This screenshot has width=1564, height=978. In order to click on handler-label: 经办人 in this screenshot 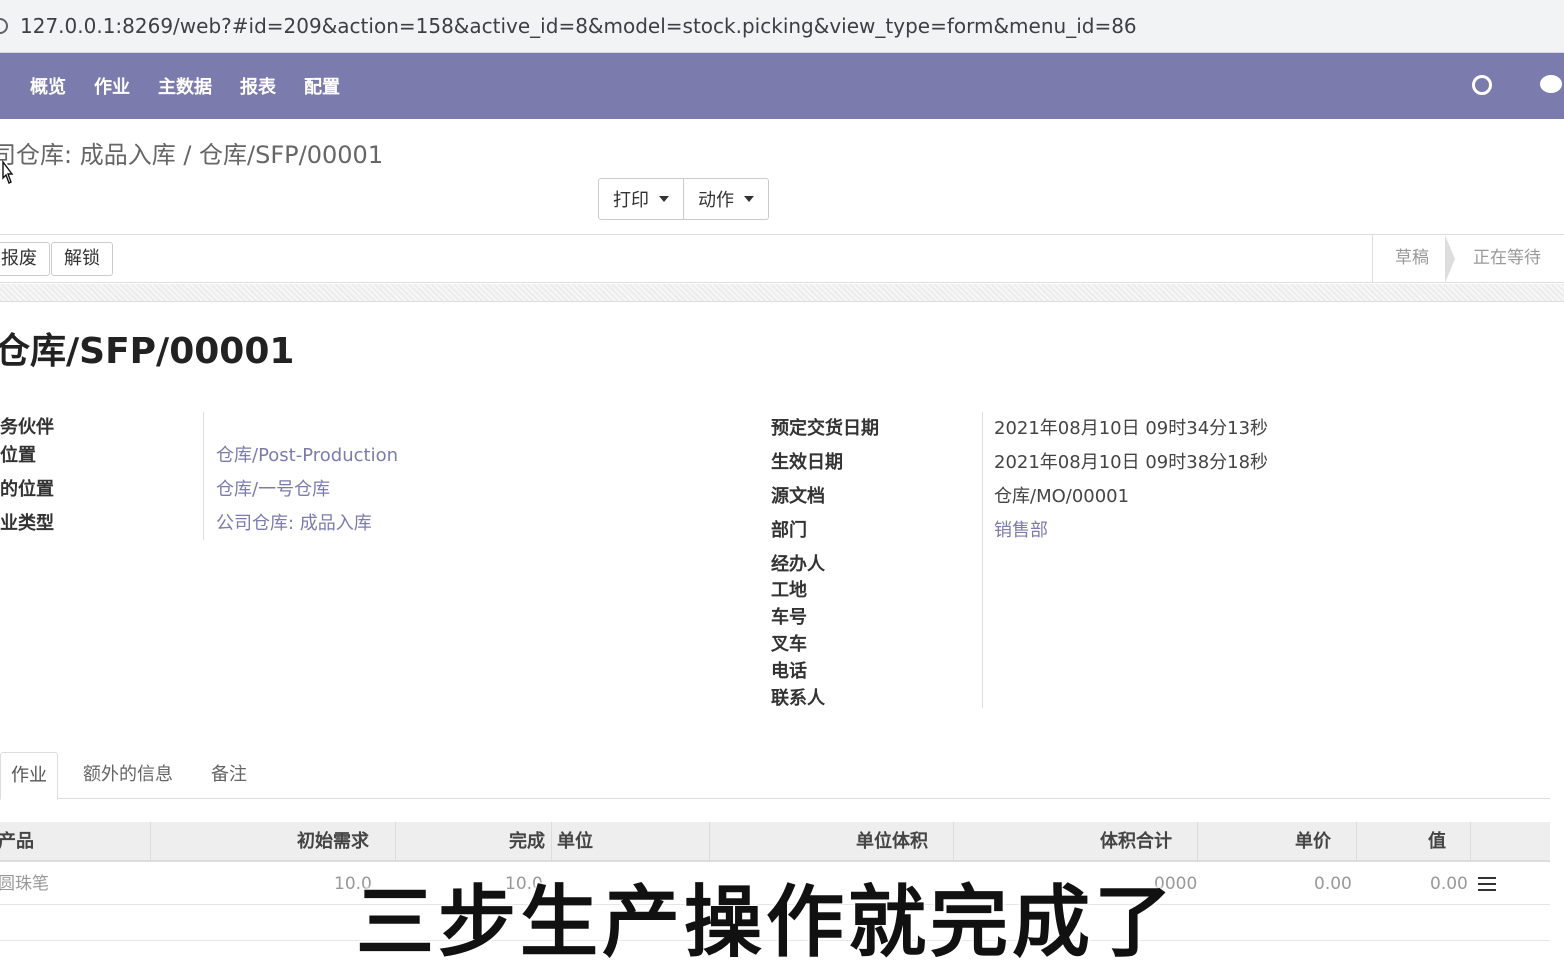, I will do `click(798, 564)`.